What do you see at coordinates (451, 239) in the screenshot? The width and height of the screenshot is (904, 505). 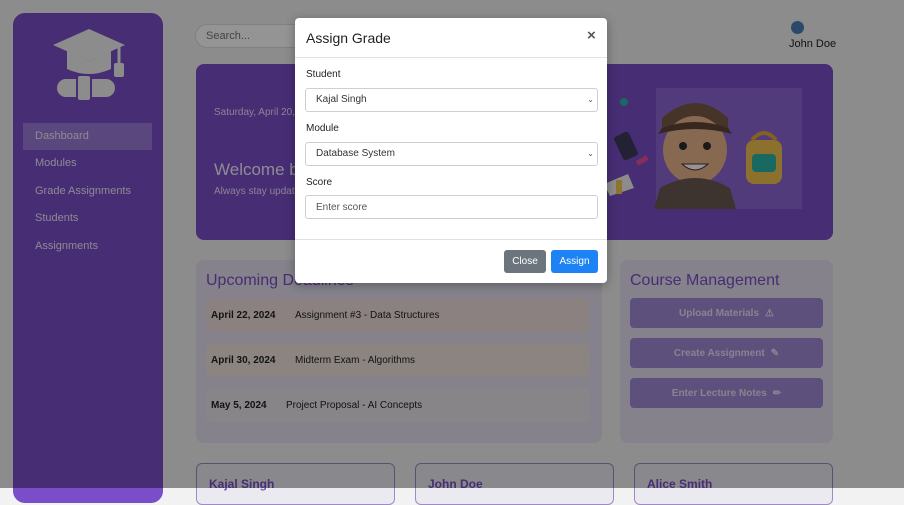 I see `modal-footer-divider` at bounding box center [451, 239].